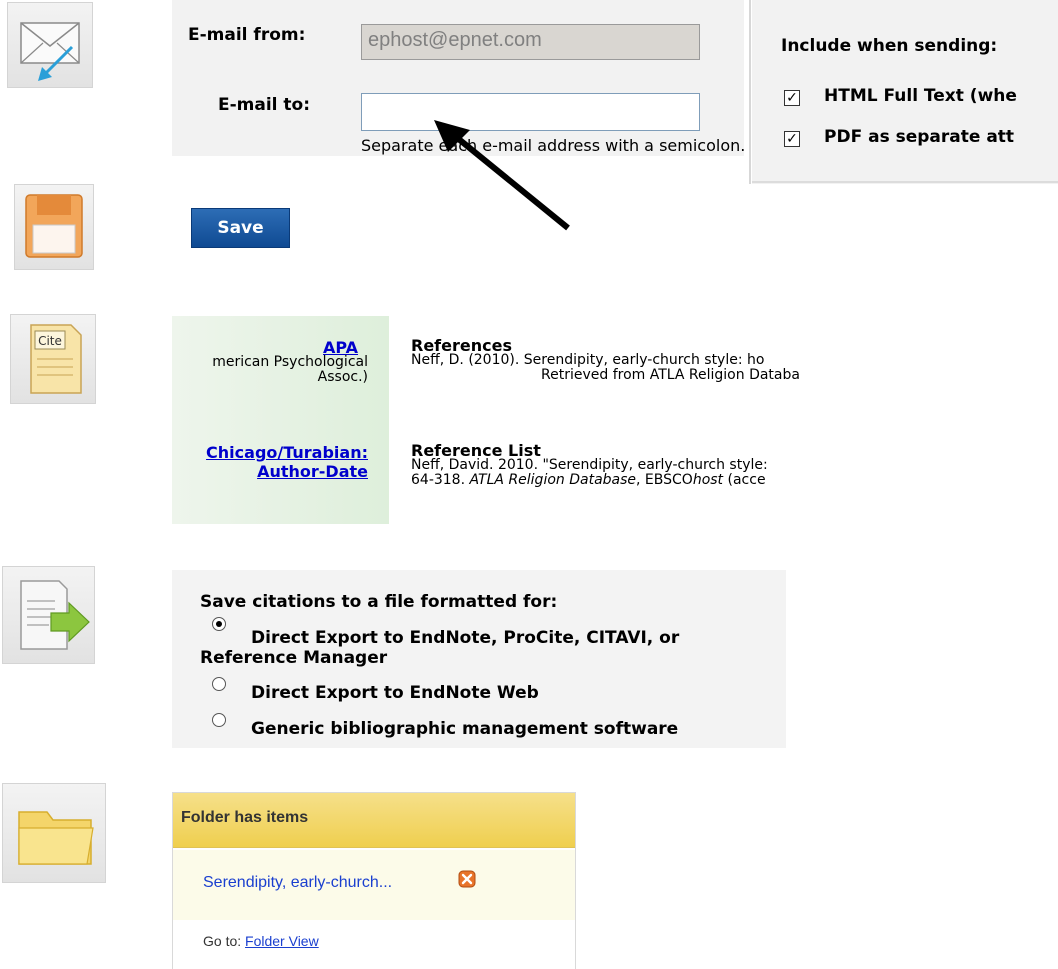 The width and height of the screenshot is (1058, 969). I want to click on export-option-endnote-web-label: Direct Export to EndNote Web, so click(395, 693).